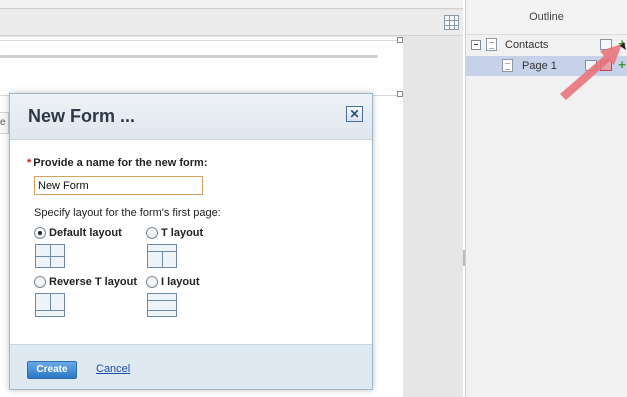 The width and height of the screenshot is (627, 397). Describe the element at coordinates (593, 71) in the screenshot. I see `annotation-arrow-icon` at that location.